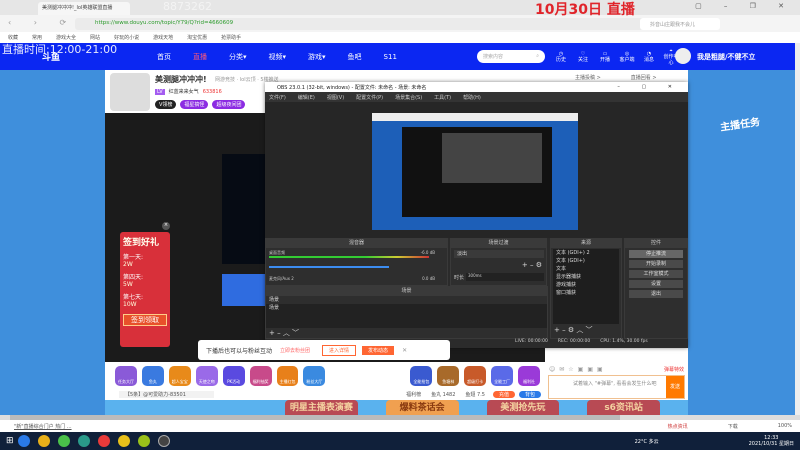  What do you see at coordinates (623, 407) in the screenshot?
I see `banner: s6资讯站` at bounding box center [623, 407].